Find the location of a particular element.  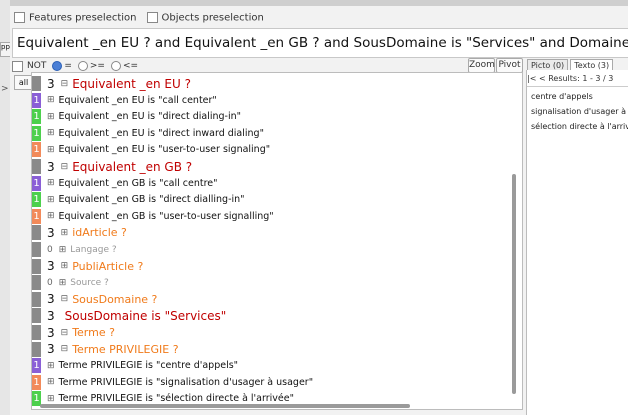

vertical-scrollbar is located at coordinates (514, 284).